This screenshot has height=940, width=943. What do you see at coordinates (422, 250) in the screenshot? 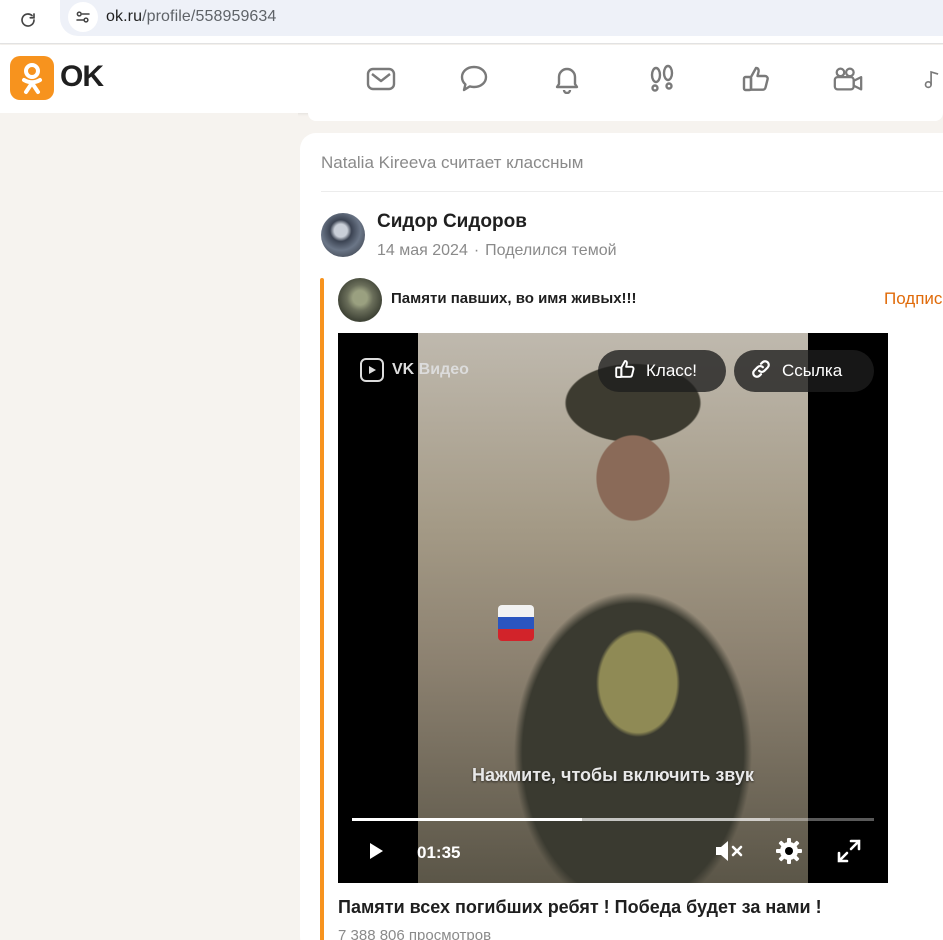
I see `post-date: 14 мая 2024` at bounding box center [422, 250].